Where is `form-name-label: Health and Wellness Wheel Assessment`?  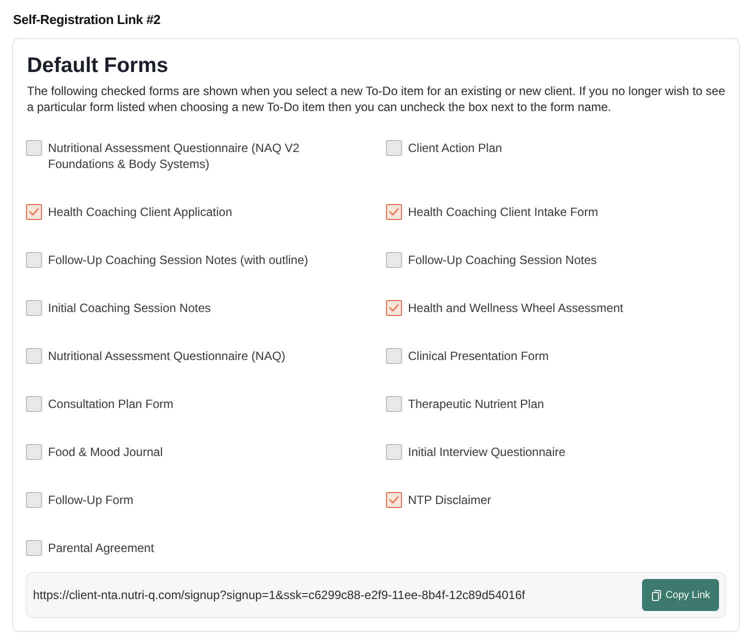
form-name-label: Health and Wellness Wheel Assessment is located at coordinates (516, 308).